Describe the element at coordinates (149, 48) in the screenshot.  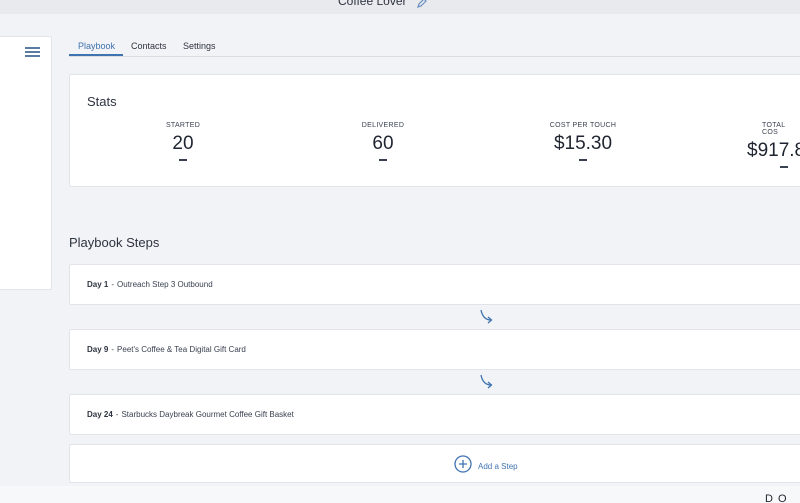
I see `tab-contacts: Contacts` at that location.